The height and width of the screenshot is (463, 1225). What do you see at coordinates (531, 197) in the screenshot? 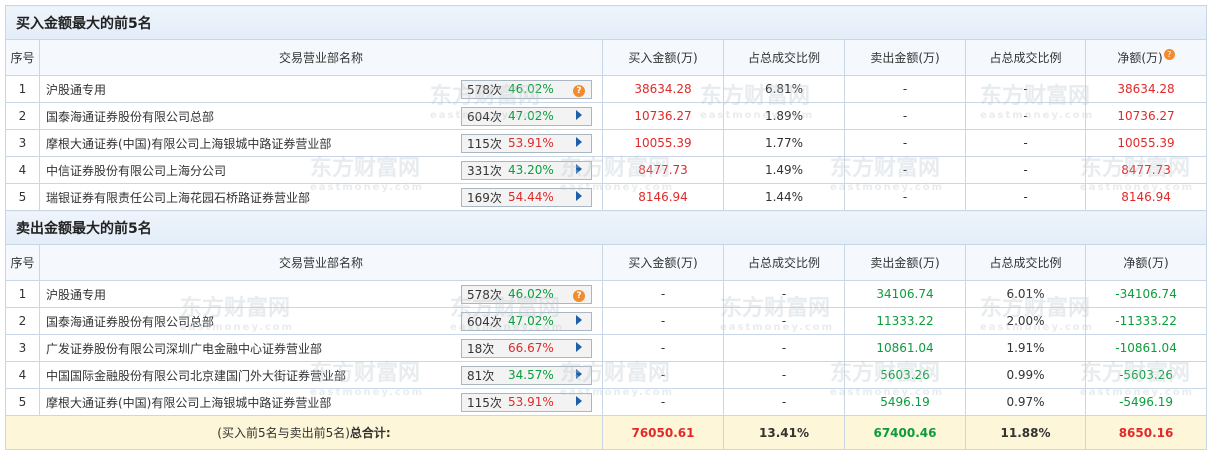
I see `win-rate: 54.44%` at bounding box center [531, 197].